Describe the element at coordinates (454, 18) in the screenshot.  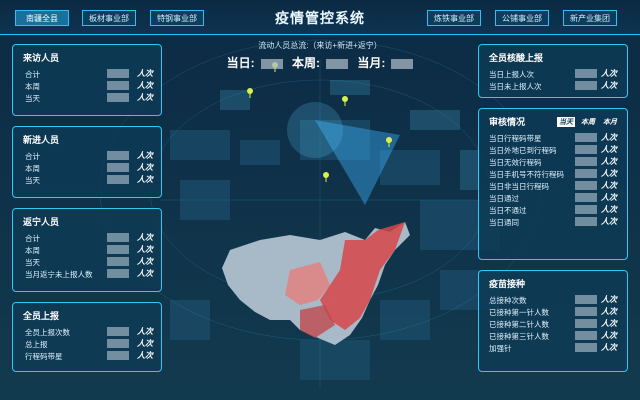
I see `tab-ironmaking: 炼铁事业部` at that location.